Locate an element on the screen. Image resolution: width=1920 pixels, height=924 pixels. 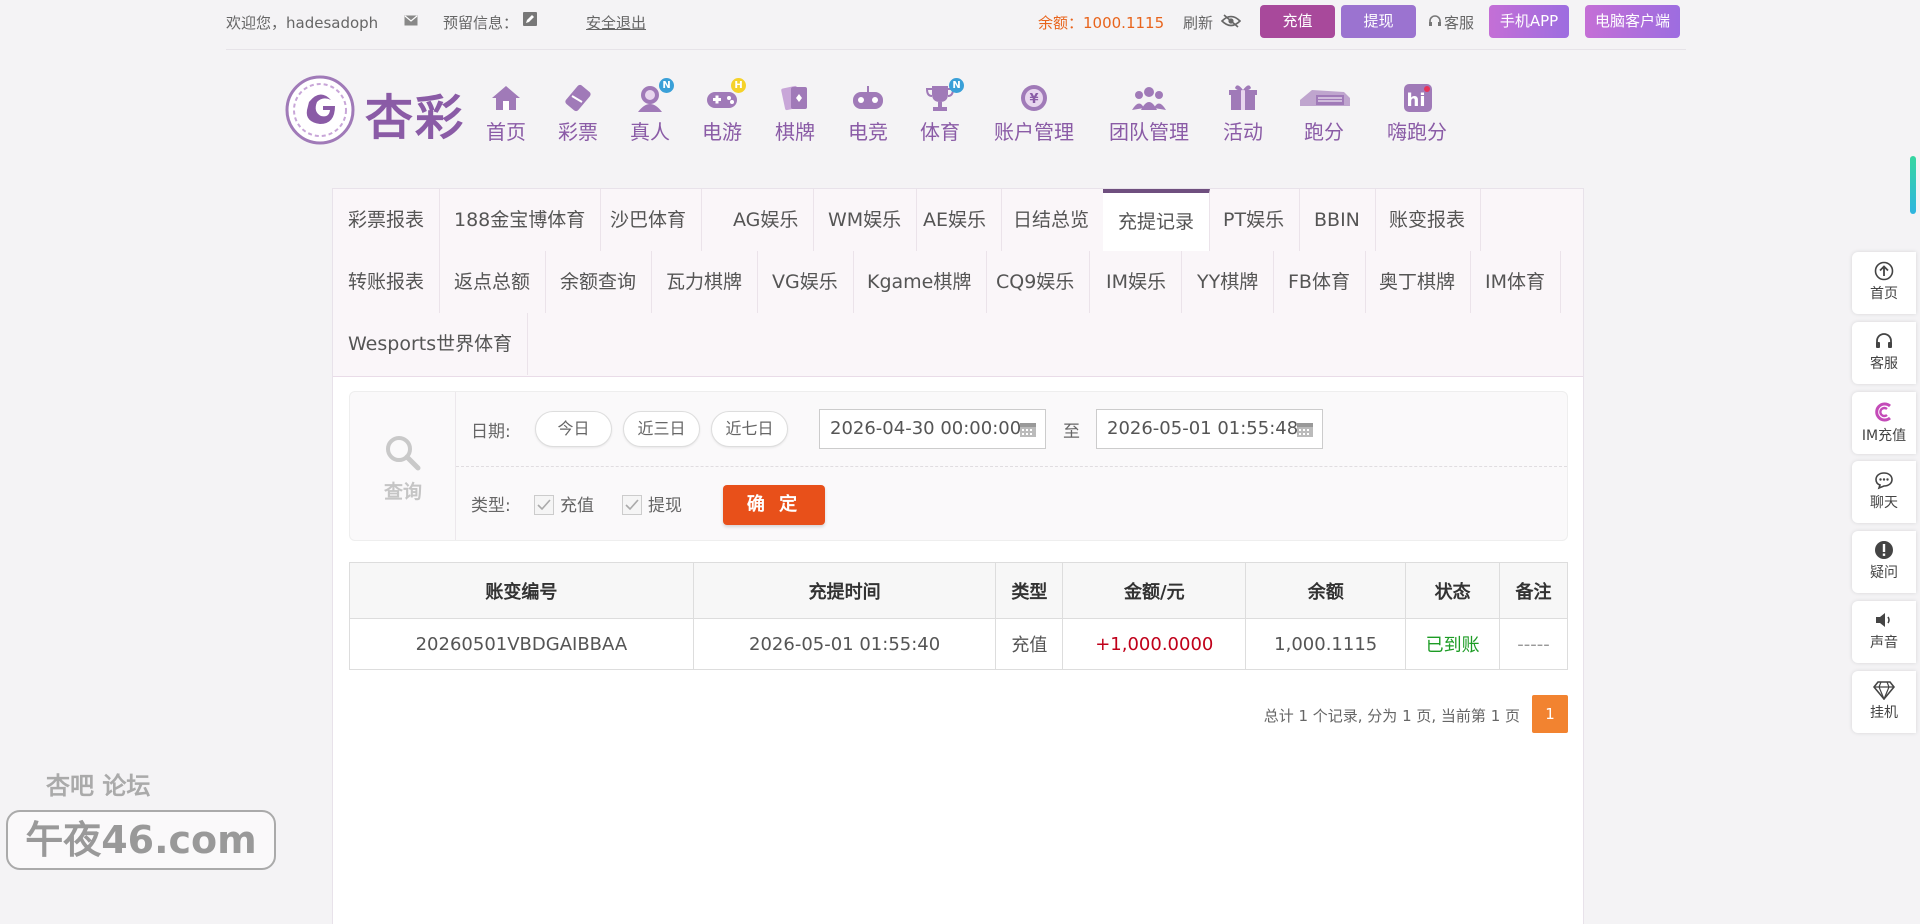
search-icon is located at coordinates (403, 453).